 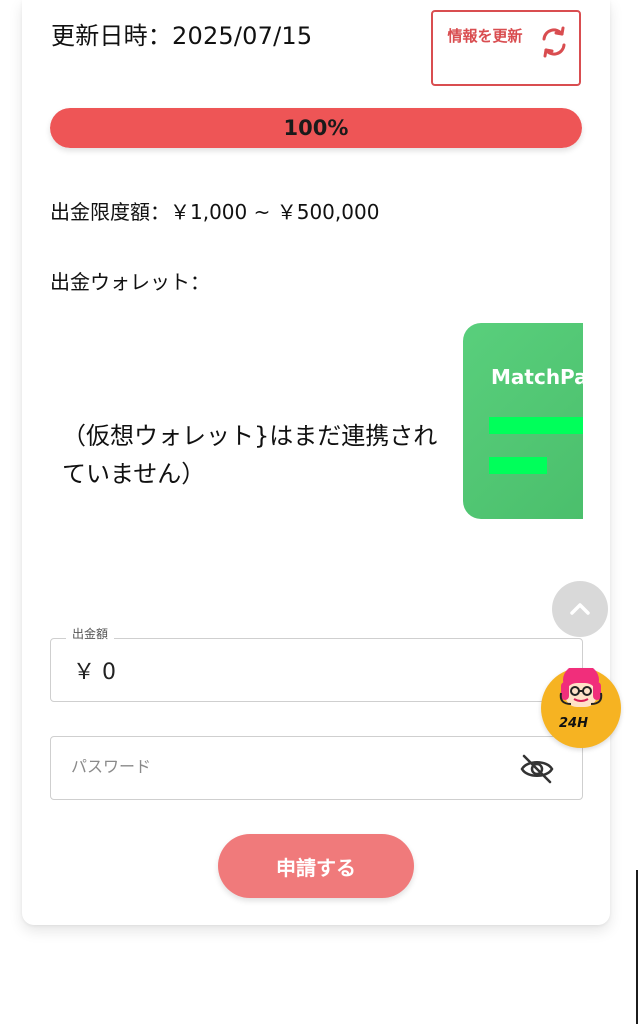 I want to click on wallet-card: MatchPa, so click(x=523, y=421).